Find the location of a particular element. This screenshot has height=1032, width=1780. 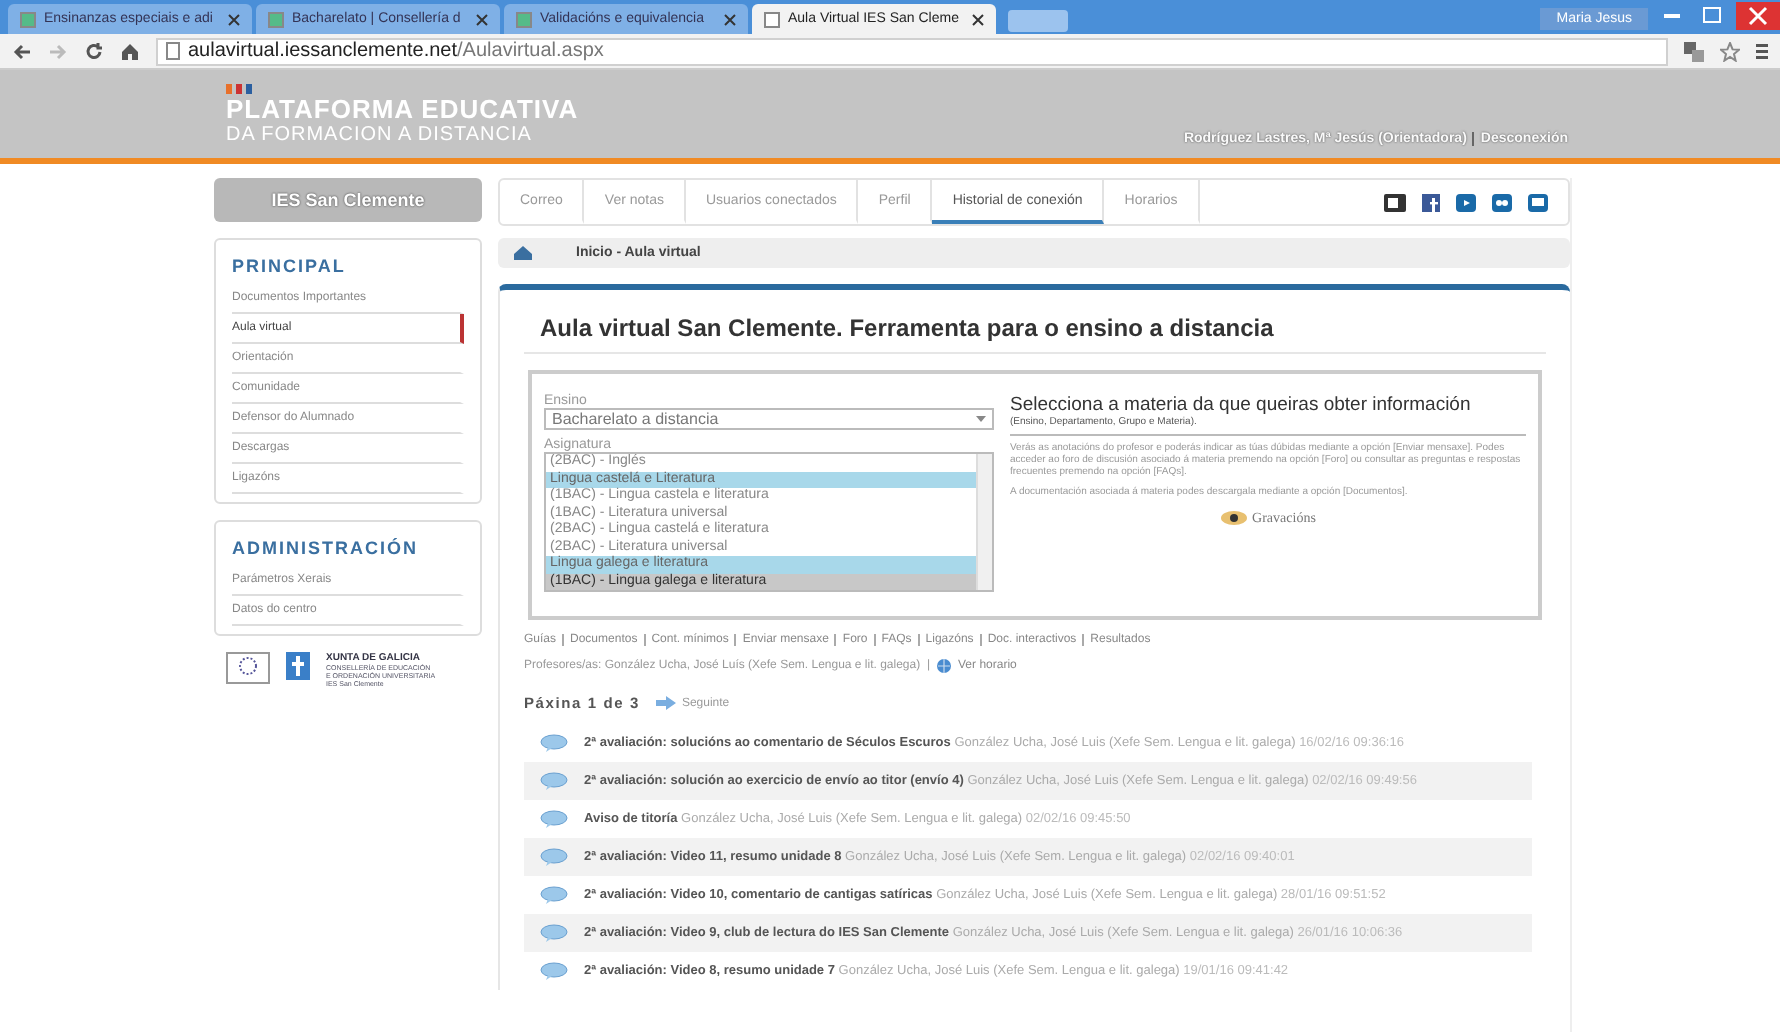

info-title: Selecciona a materia da que queiras obter información is located at coordinates (1241, 405).